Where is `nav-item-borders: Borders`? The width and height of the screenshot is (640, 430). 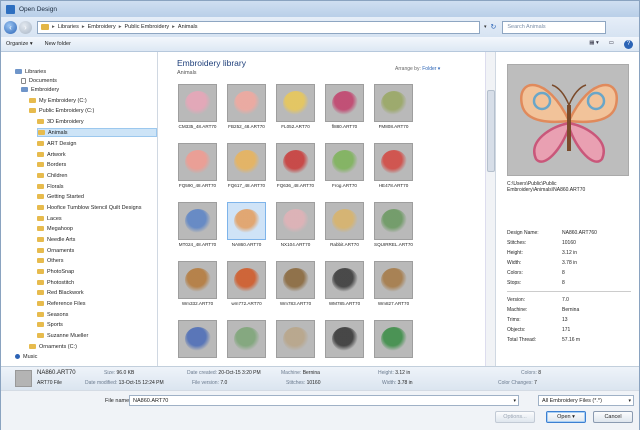
nav-item-borders: Borders is located at coordinates (51, 164).